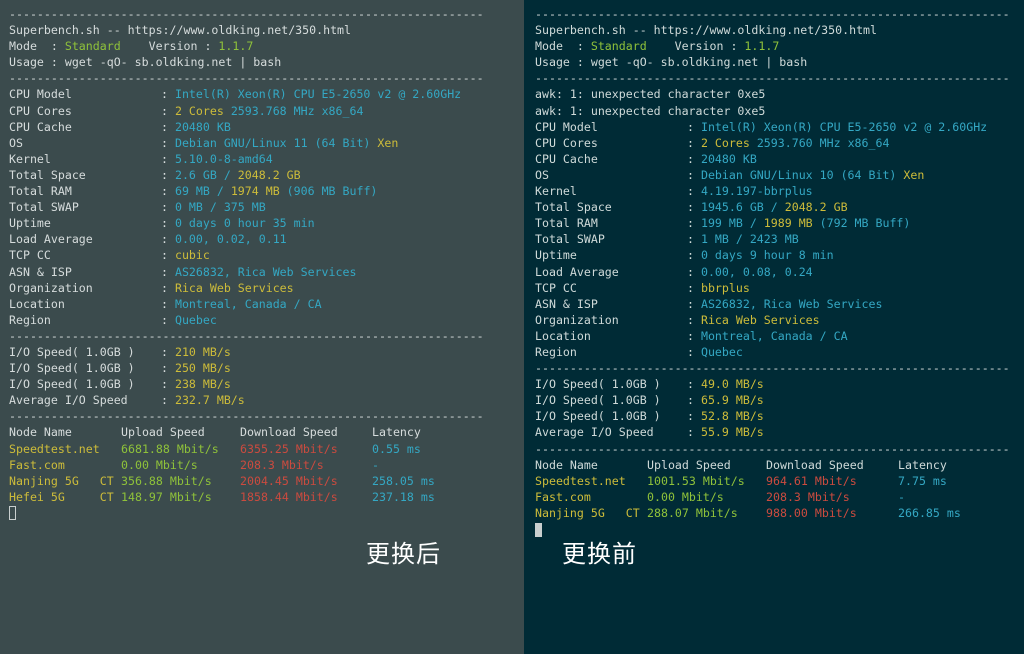 This screenshot has width=1024, height=654. What do you see at coordinates (914, 174) in the screenshot?
I see `sysinfo-value: Xen` at bounding box center [914, 174].